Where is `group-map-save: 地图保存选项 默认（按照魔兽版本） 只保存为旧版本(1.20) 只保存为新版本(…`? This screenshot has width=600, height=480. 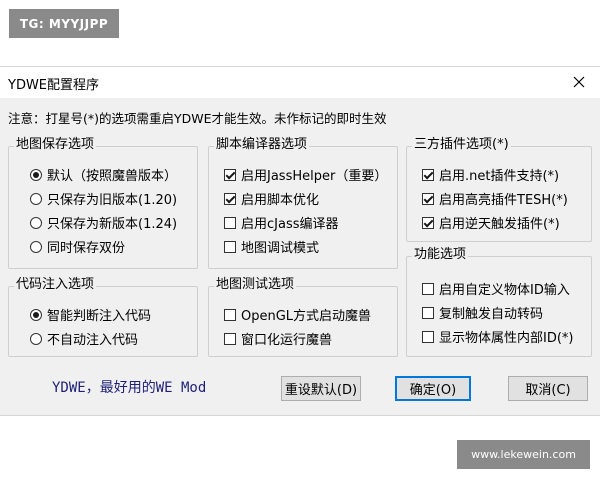
group-map-save: 地图保存选项 默认（按照魔兽版本） 只保存为旧版本(1.20) 只保存为新版本(… is located at coordinates (103, 203).